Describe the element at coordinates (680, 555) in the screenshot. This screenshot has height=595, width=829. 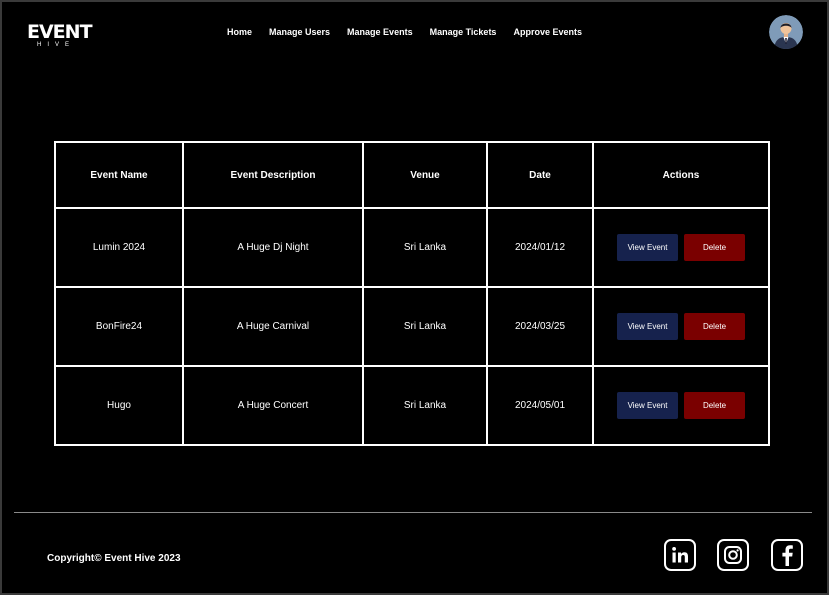
I see `linkedin-icon` at that location.